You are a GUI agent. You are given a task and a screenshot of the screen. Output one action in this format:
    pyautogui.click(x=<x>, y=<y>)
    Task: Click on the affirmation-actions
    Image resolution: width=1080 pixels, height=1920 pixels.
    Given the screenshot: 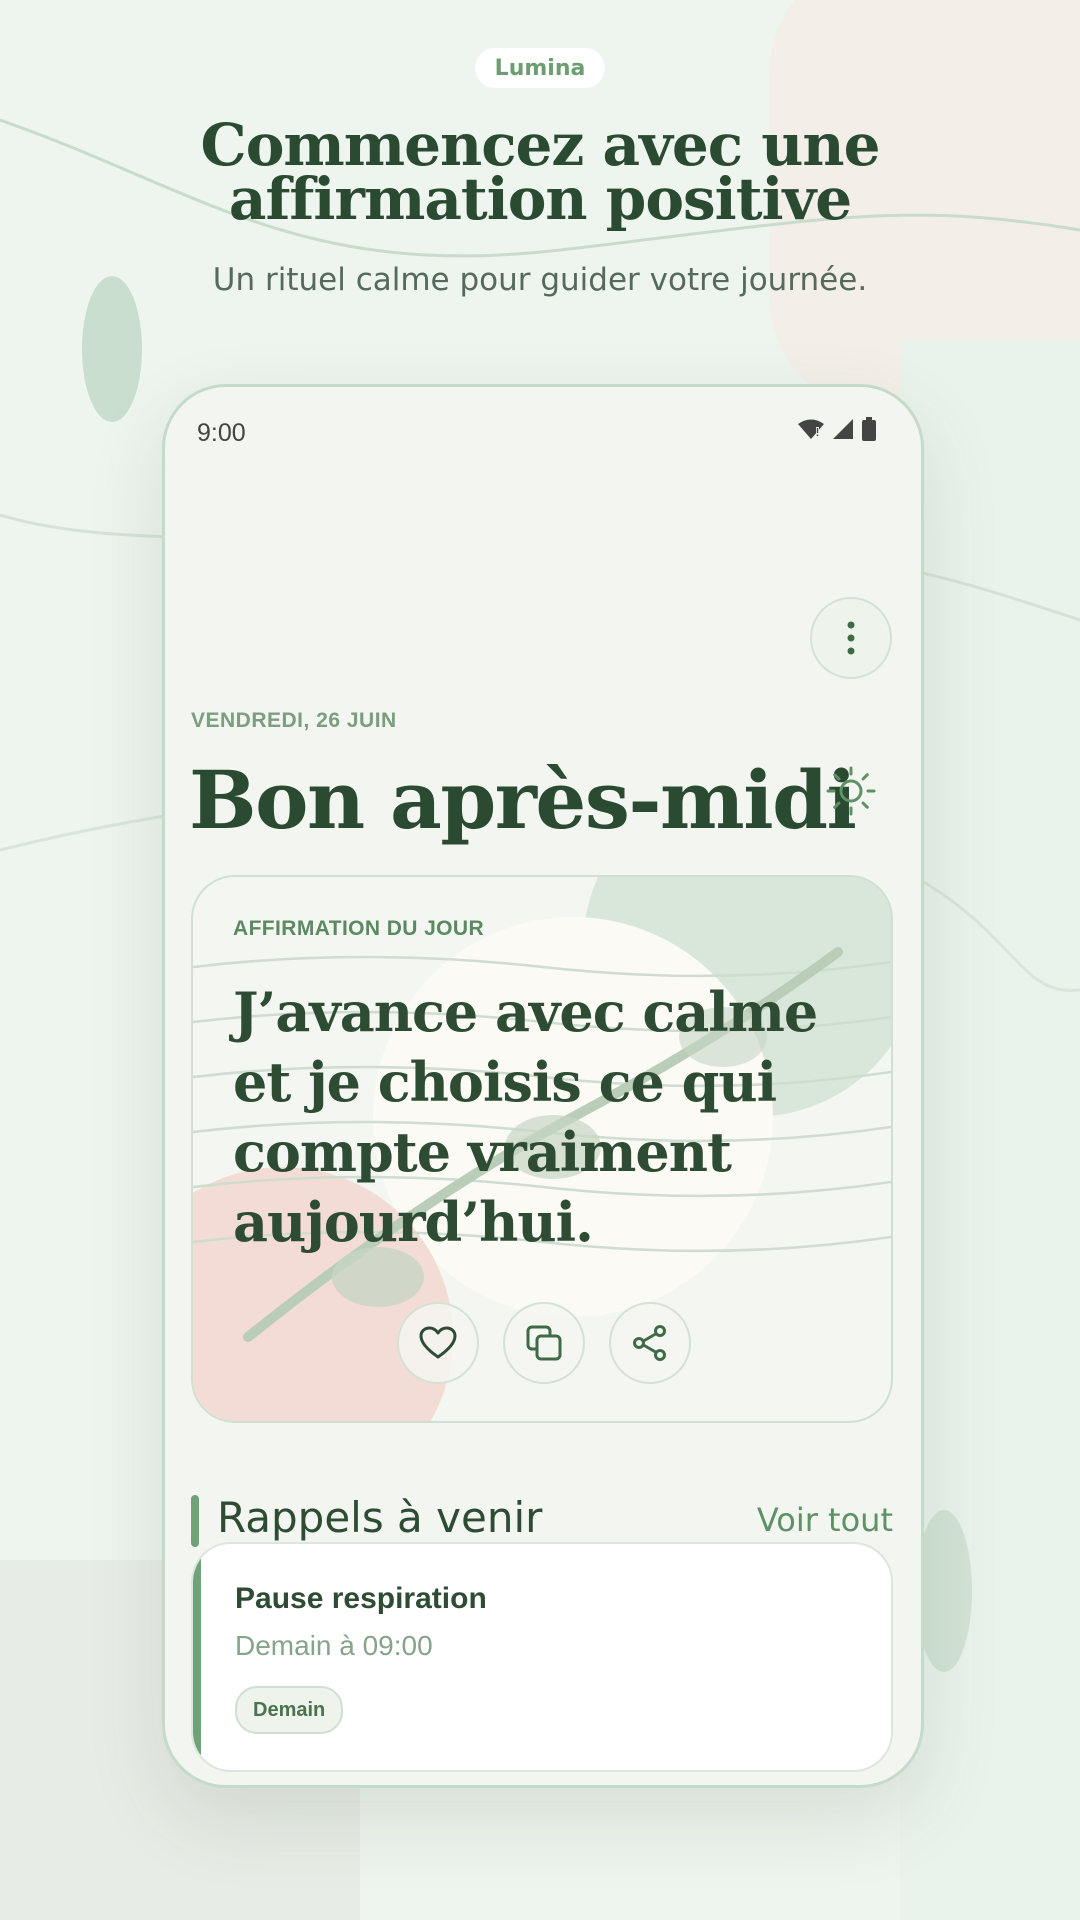 What is the action you would take?
    pyautogui.click(x=544, y=1343)
    